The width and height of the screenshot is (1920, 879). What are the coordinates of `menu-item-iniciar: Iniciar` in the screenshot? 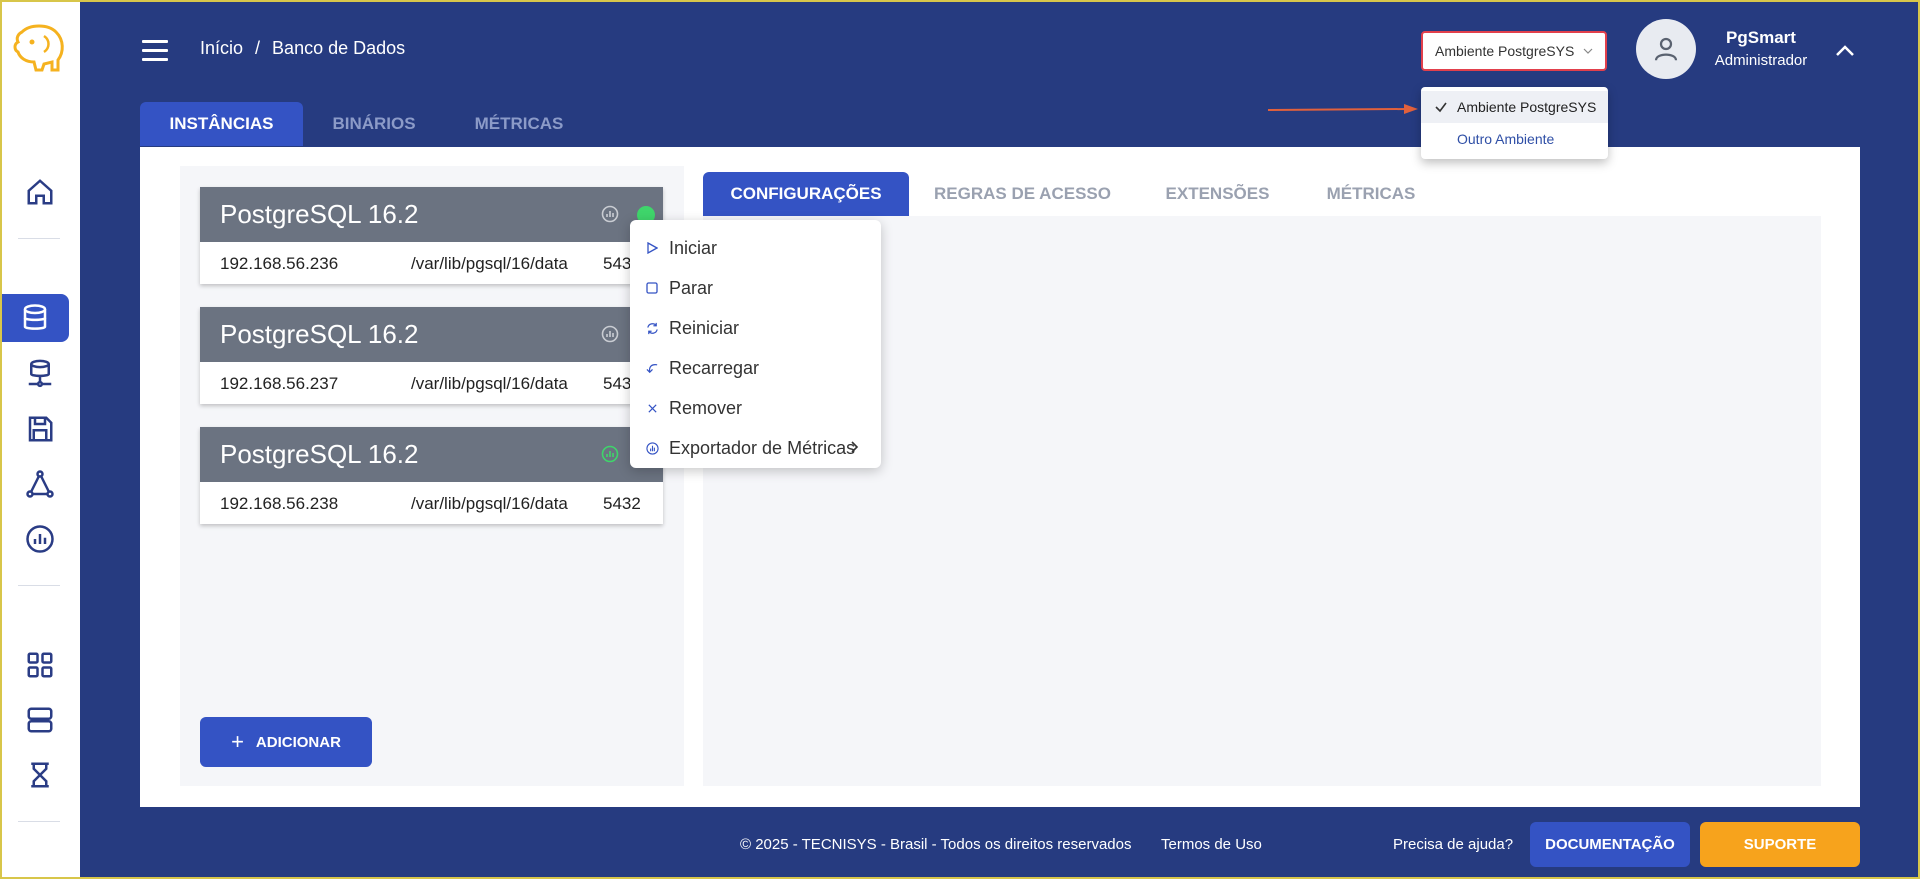 It's located at (755, 248).